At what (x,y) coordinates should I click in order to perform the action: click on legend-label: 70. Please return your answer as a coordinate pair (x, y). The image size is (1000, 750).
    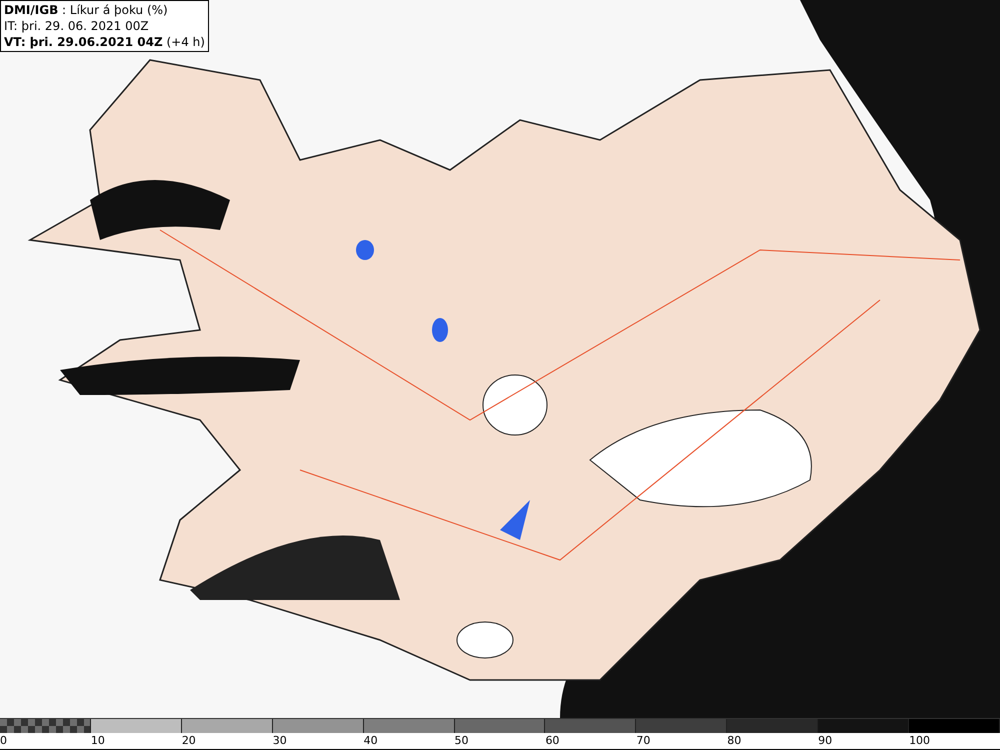
    Looking at the image, I should click on (643, 741).